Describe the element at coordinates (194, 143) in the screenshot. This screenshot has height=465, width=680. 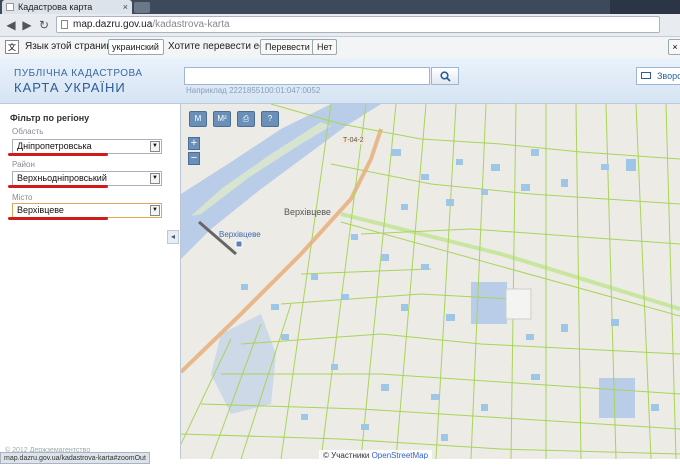
I see `zoom-in-button: +` at that location.